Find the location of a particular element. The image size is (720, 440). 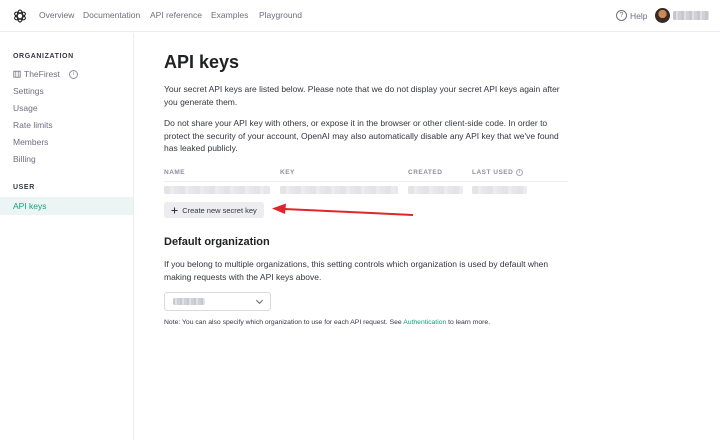

key-name-redacted is located at coordinates (217, 190).